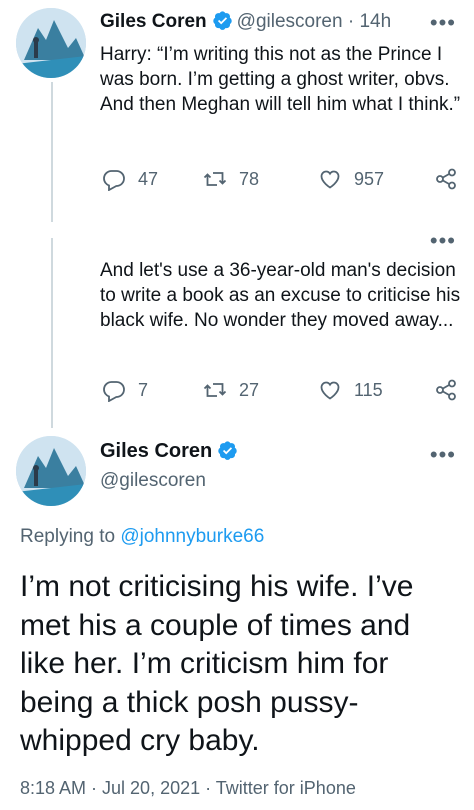 This screenshot has width=474, height=810. I want to click on reply-count: 7, so click(143, 389).